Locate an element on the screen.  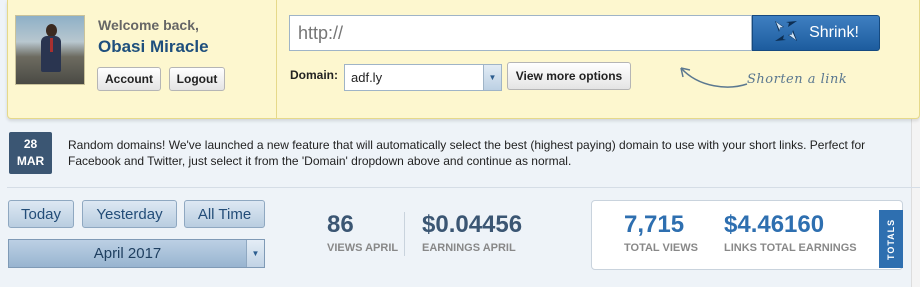
month-value: April 2017 is located at coordinates (127, 253).